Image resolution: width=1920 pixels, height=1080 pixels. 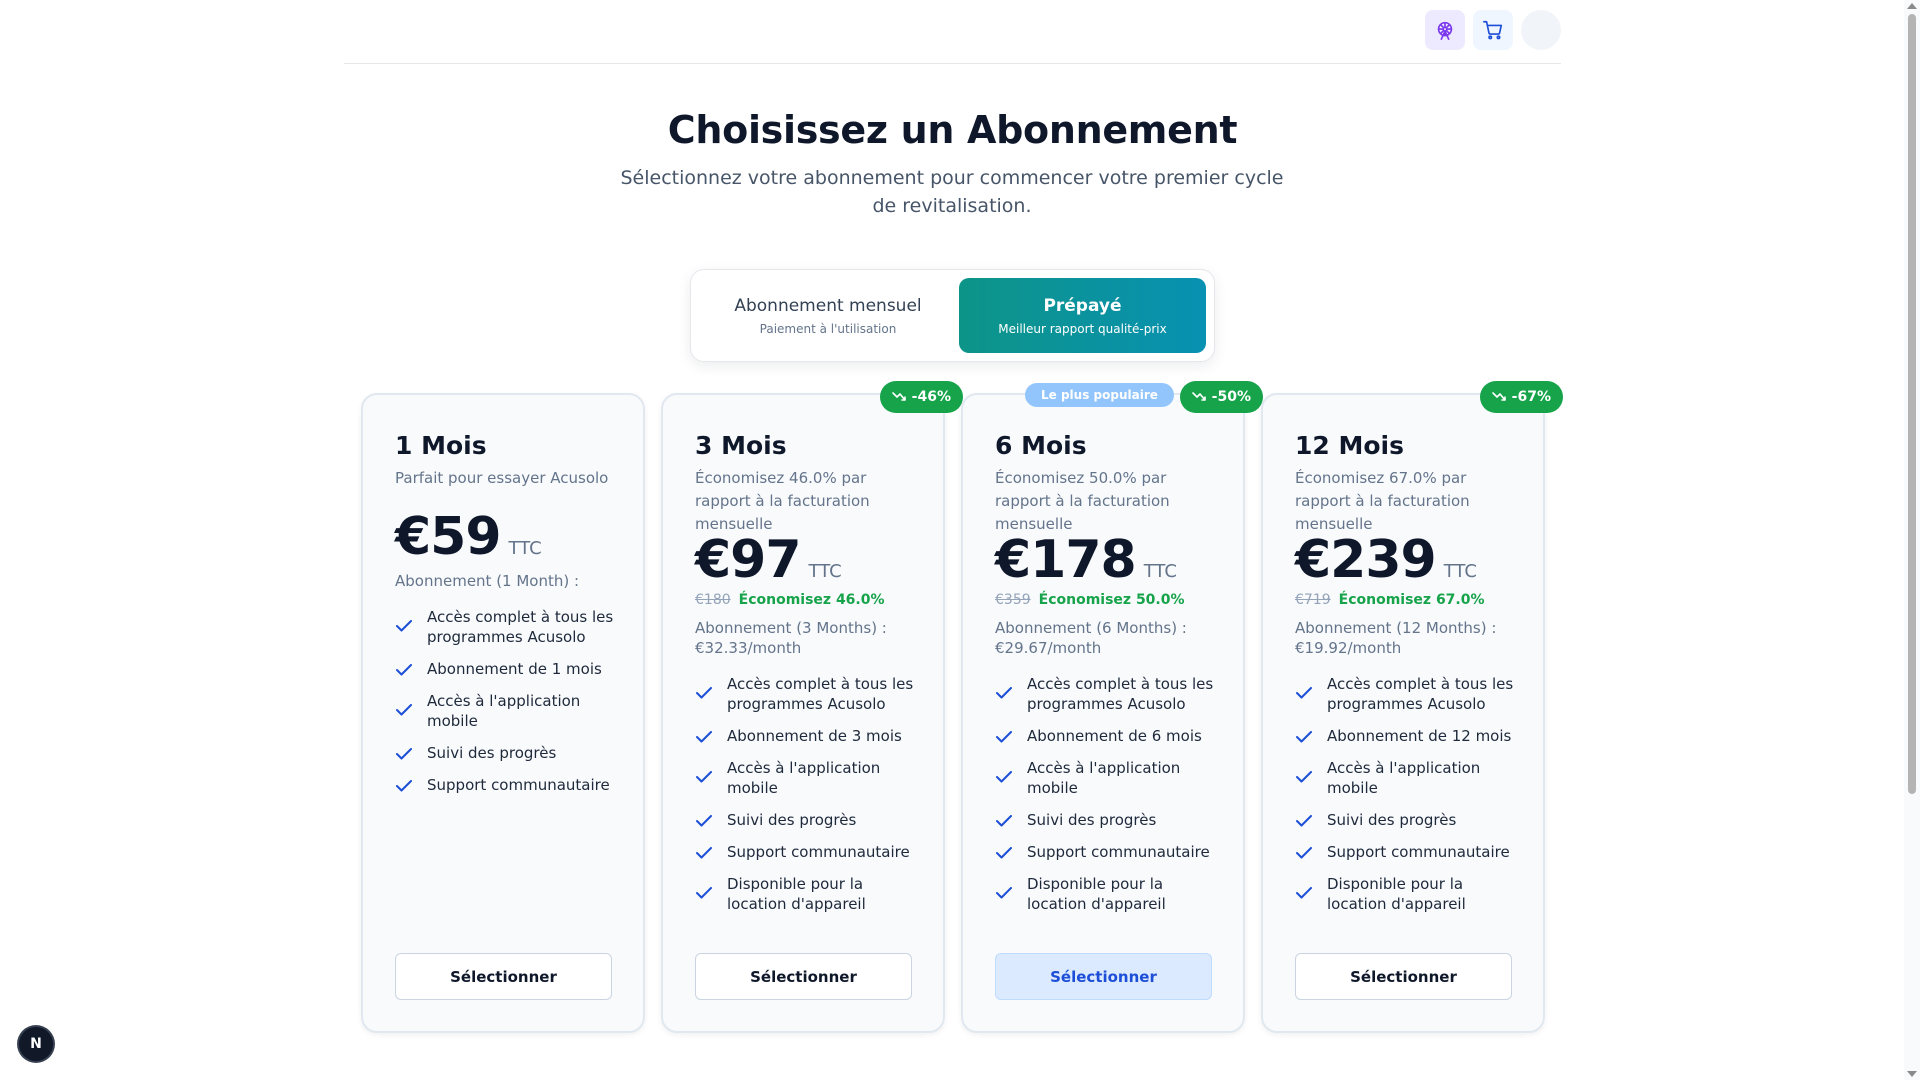 What do you see at coordinates (1066, 560) in the screenshot?
I see `plan-price: €178` at bounding box center [1066, 560].